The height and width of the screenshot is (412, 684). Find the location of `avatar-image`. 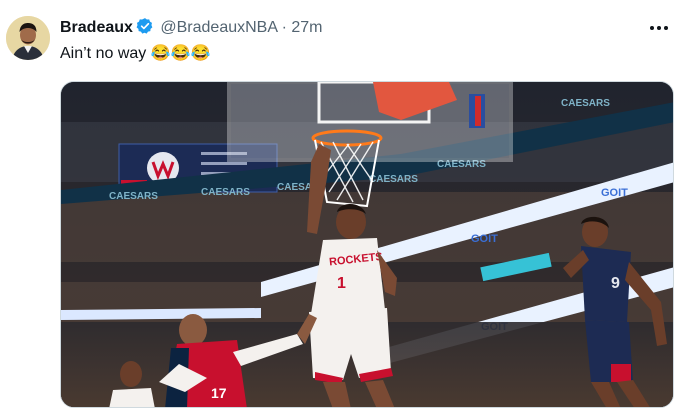

avatar-image is located at coordinates (28, 38).